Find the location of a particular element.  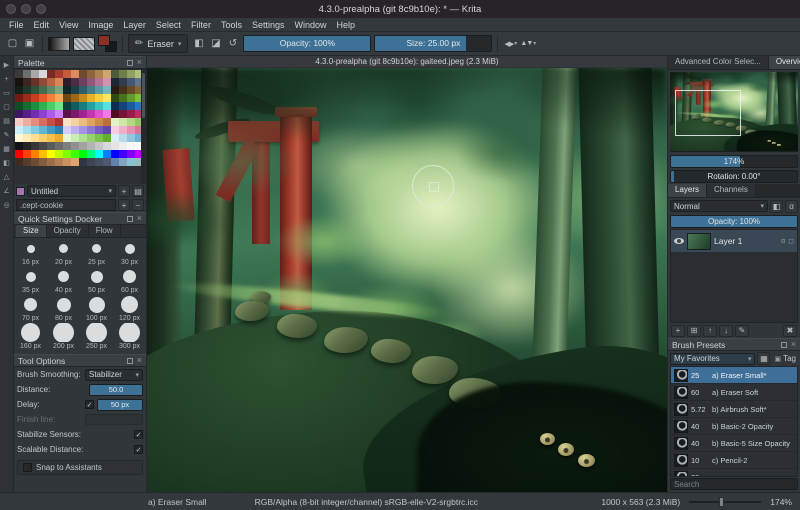

filter-layers-icon: ◧ is located at coordinates (776, 206).